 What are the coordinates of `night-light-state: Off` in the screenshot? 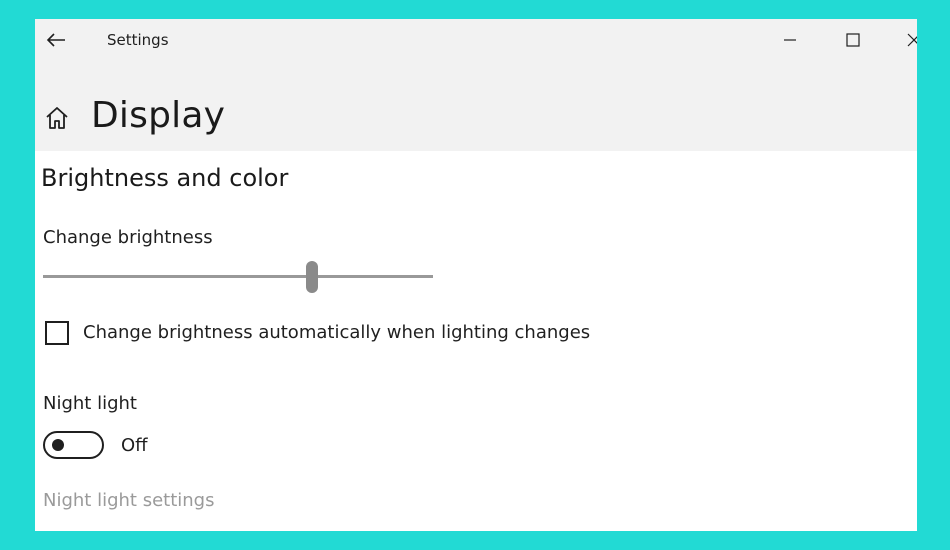 It's located at (134, 445).